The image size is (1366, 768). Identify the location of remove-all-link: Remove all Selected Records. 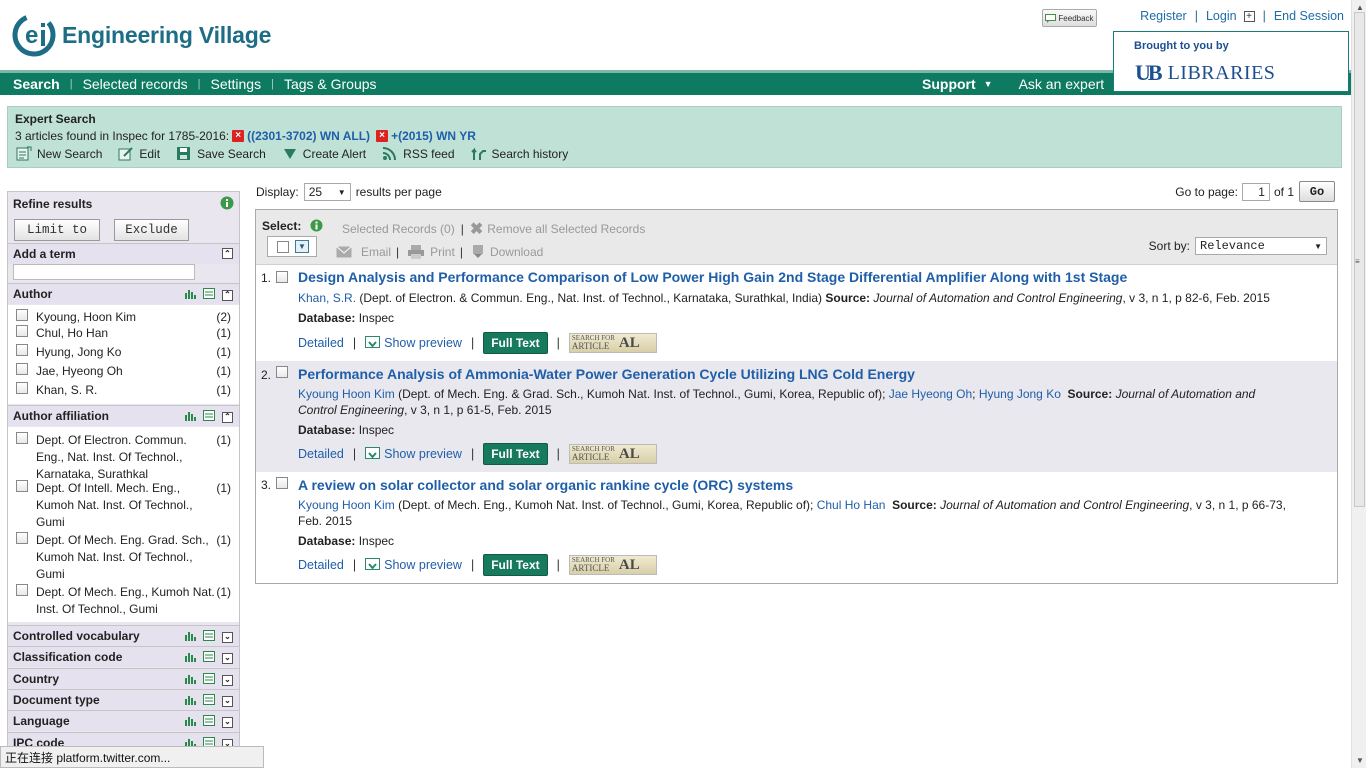
(566, 229).